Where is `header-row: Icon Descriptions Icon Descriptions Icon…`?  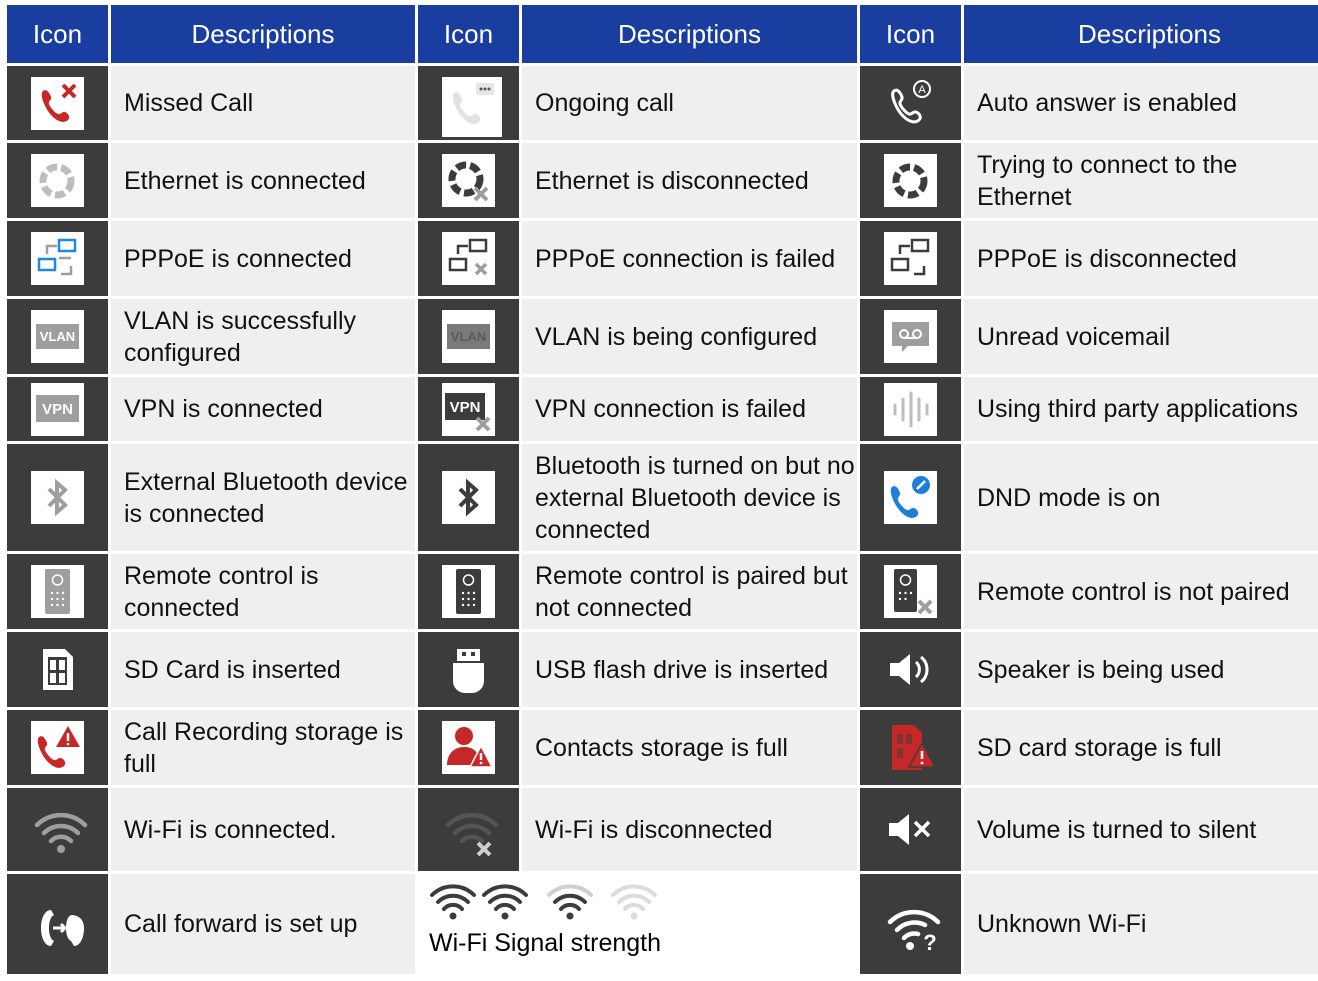 header-row: Icon Descriptions Icon Descriptions Icon… is located at coordinates (662, 34).